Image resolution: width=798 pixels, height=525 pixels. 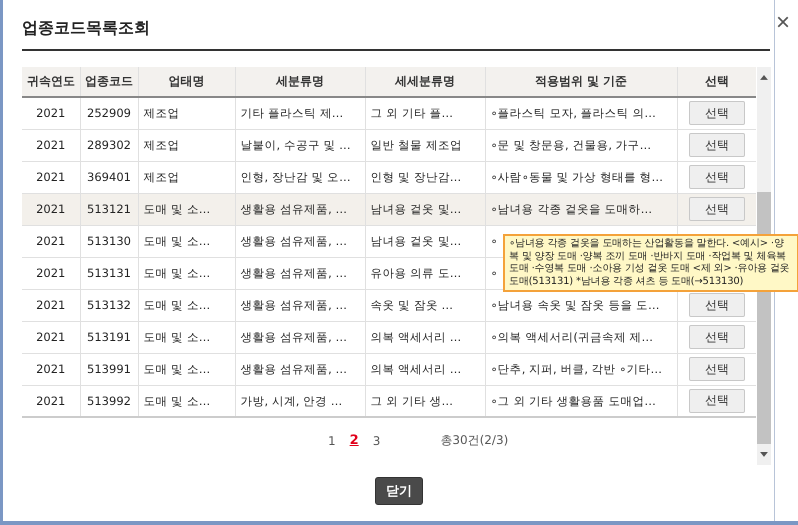 I want to click on table-row: 2021 513191 도매 및 소… 생활용 섬유제품, … 의복 액세서리 … ∘의복 액세서리(귀금속제 제… 선택, so click(x=389, y=337).